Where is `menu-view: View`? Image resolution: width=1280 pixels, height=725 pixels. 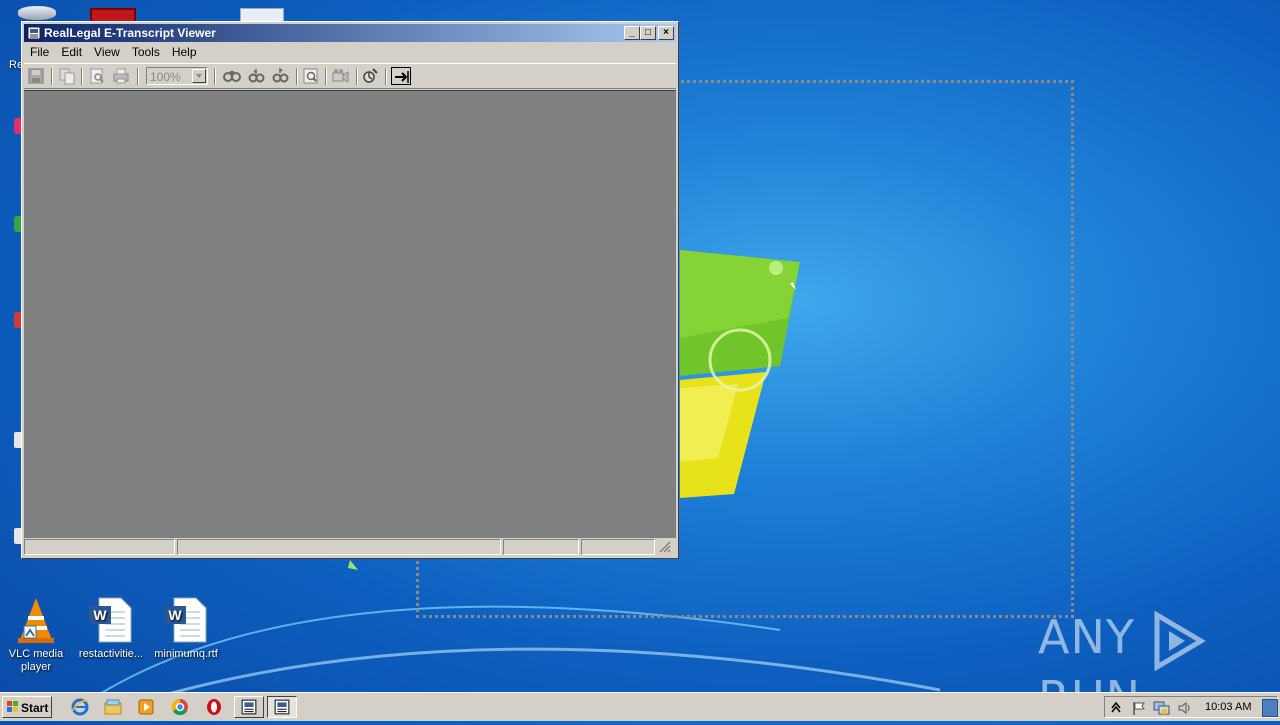 menu-view: View is located at coordinates (107, 51).